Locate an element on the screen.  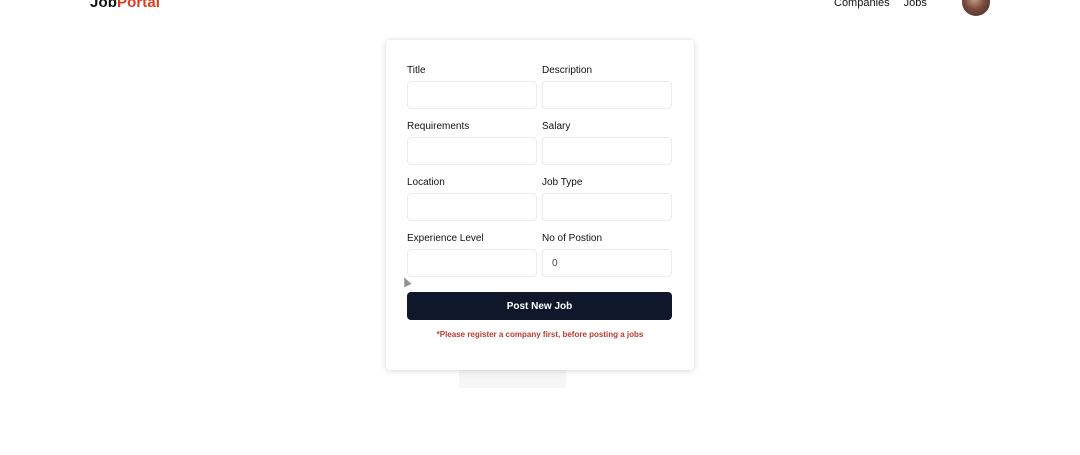
nav-link-jobs: Jobs is located at coordinates (915, 4).